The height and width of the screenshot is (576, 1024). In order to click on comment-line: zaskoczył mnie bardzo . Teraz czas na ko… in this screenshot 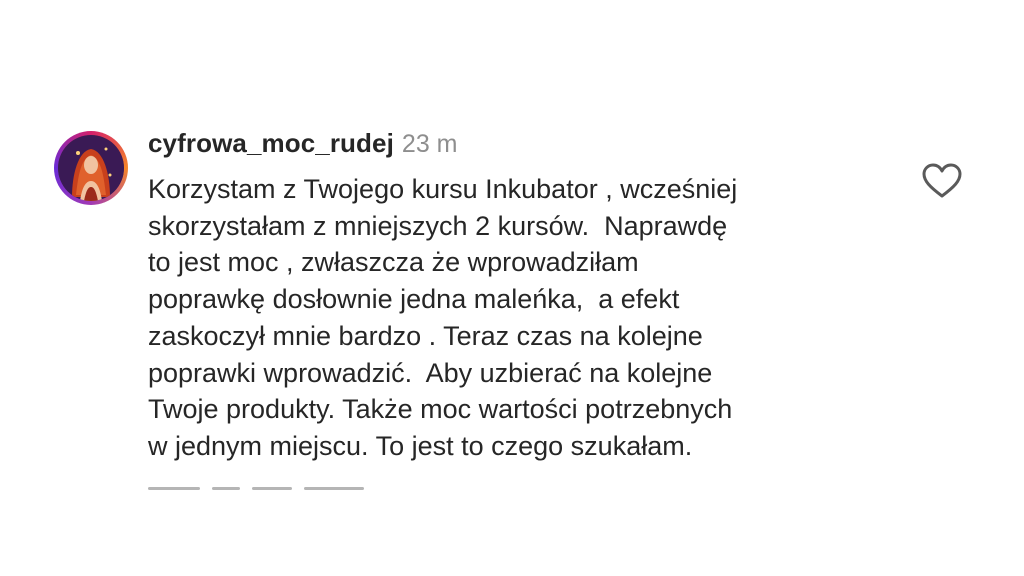, I will do `click(425, 335)`.